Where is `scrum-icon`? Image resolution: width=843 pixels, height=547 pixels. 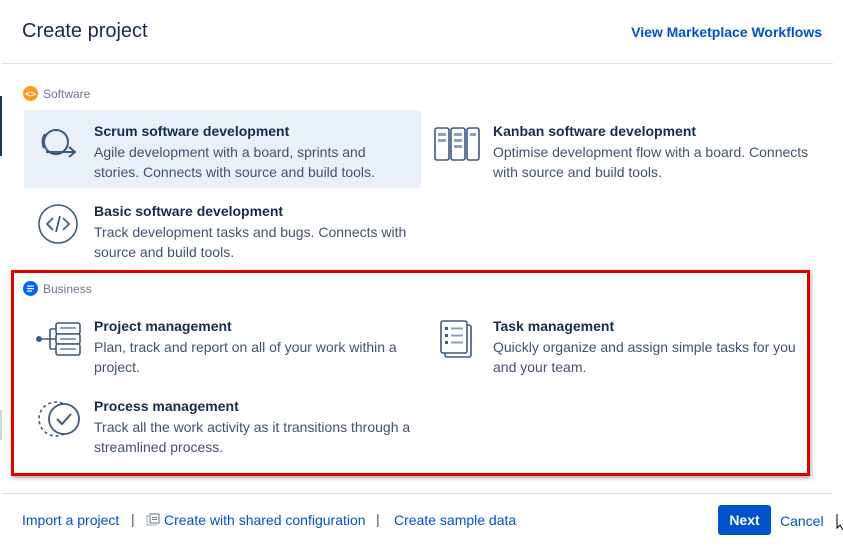 scrum-icon is located at coordinates (59, 143).